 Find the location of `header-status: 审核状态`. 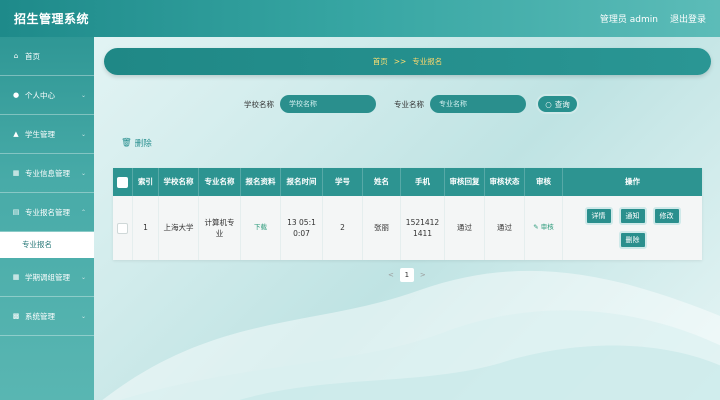

header-status: 审核状态 is located at coordinates (505, 182).